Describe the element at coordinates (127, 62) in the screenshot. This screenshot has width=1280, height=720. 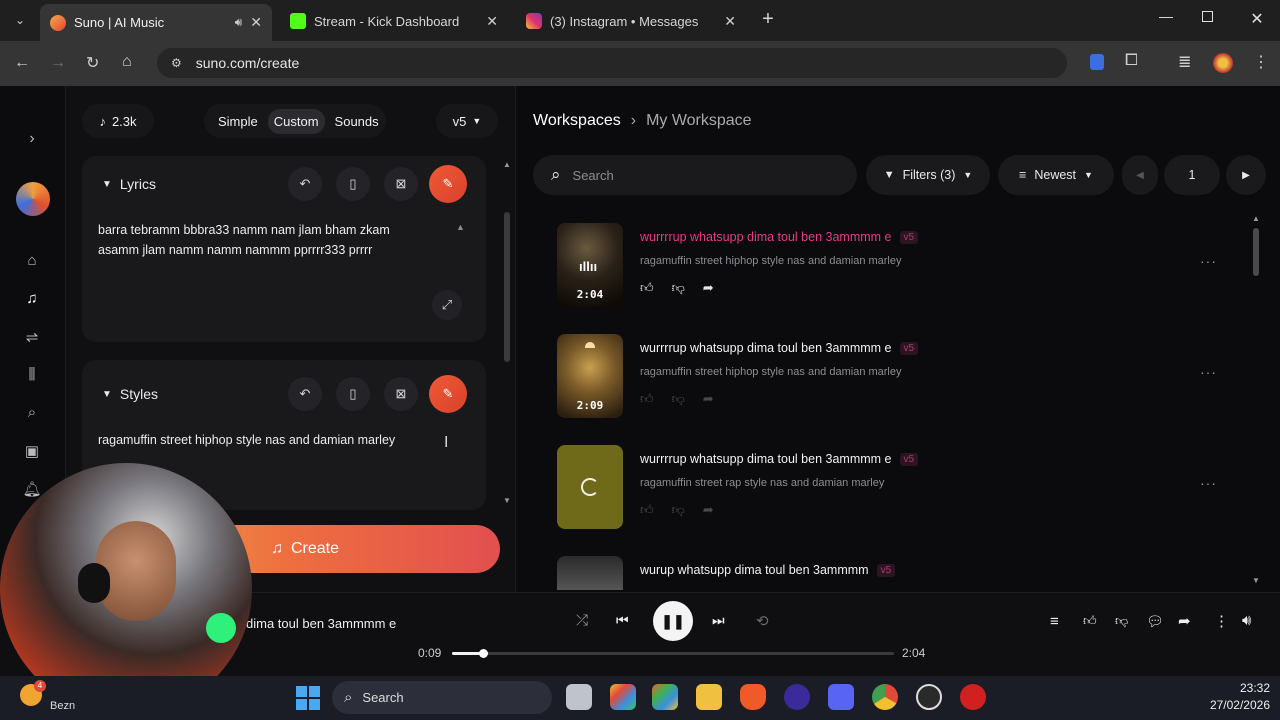
I see `home-icon: ⌂` at that location.